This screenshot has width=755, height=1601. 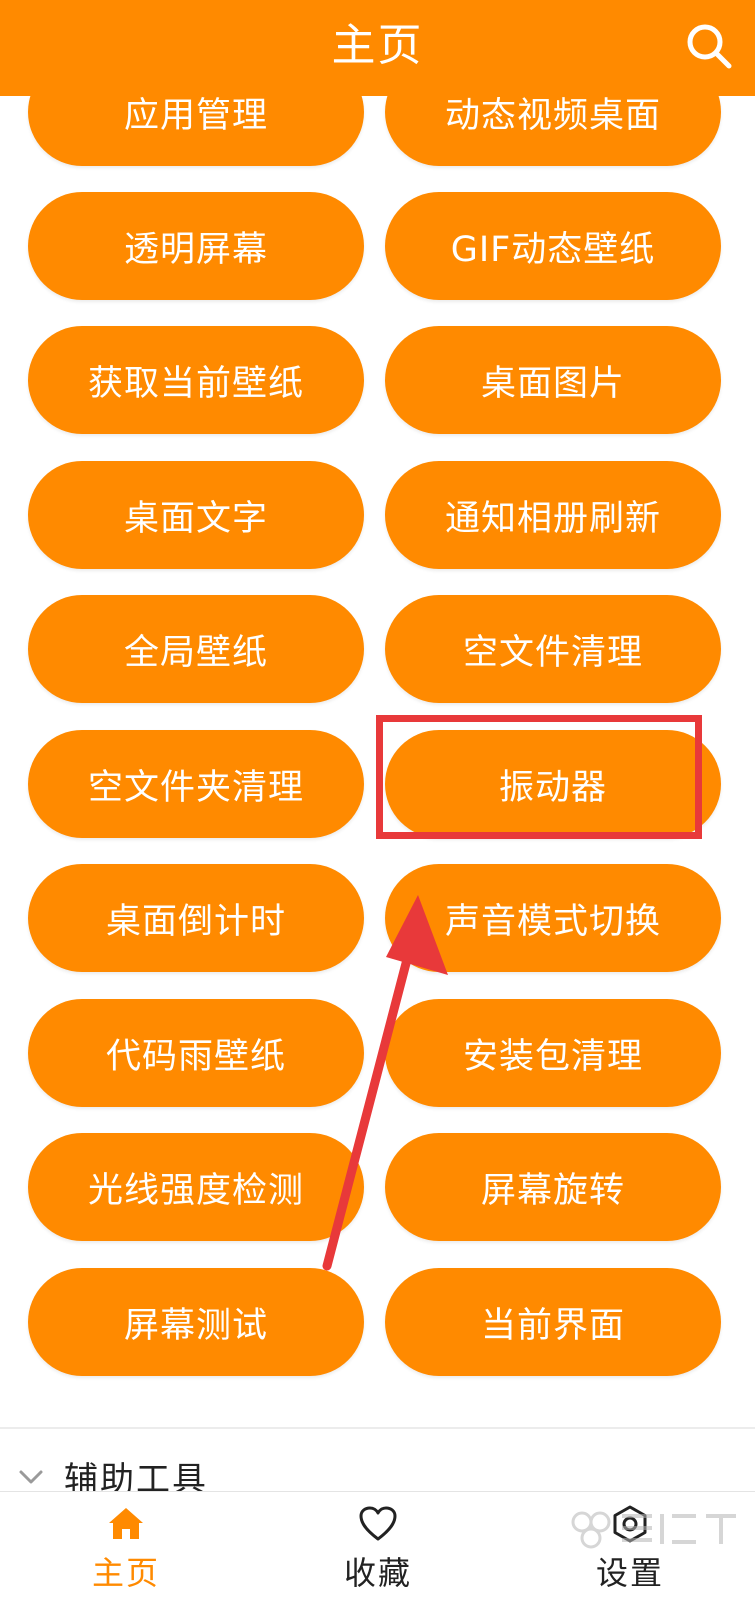 What do you see at coordinates (196, 784) in the screenshot?
I see `tool-button-empty-folder-cleanup: 空文件夹清理` at bounding box center [196, 784].